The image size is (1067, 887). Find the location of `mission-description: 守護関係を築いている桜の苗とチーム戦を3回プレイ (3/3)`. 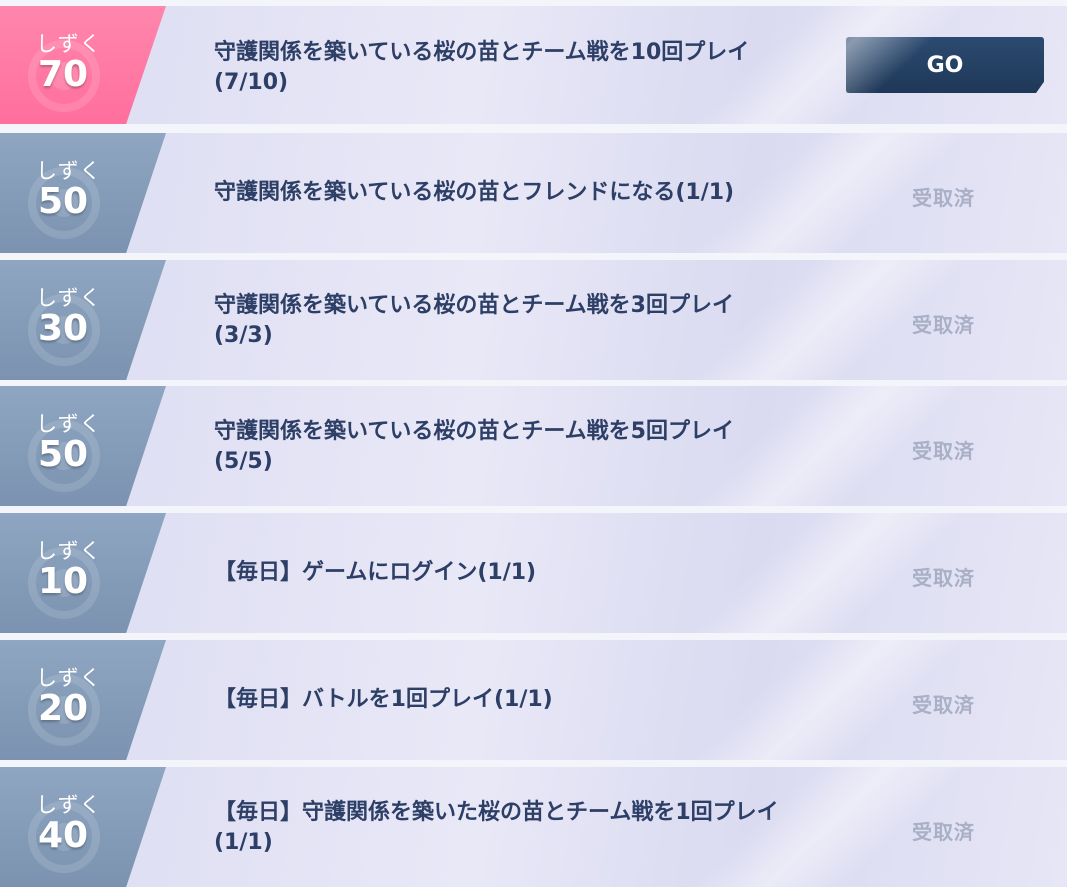

mission-description: 守護関係を築いている桜の苗とチーム戦を3回プレイ (3/3) is located at coordinates (474, 320).